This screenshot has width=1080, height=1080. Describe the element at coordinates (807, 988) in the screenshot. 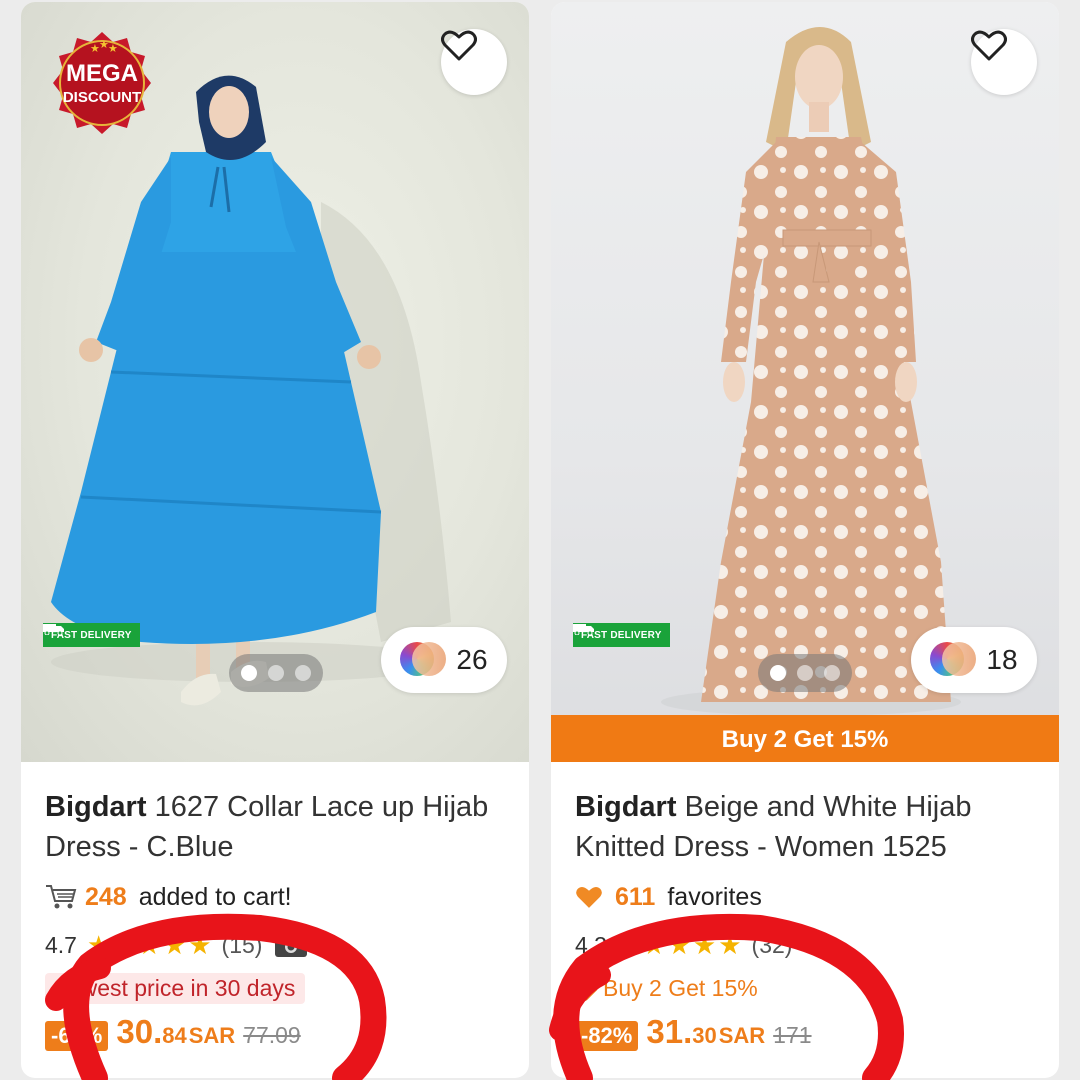

I see `tag-row: Buy 2 Get 15%` at that location.